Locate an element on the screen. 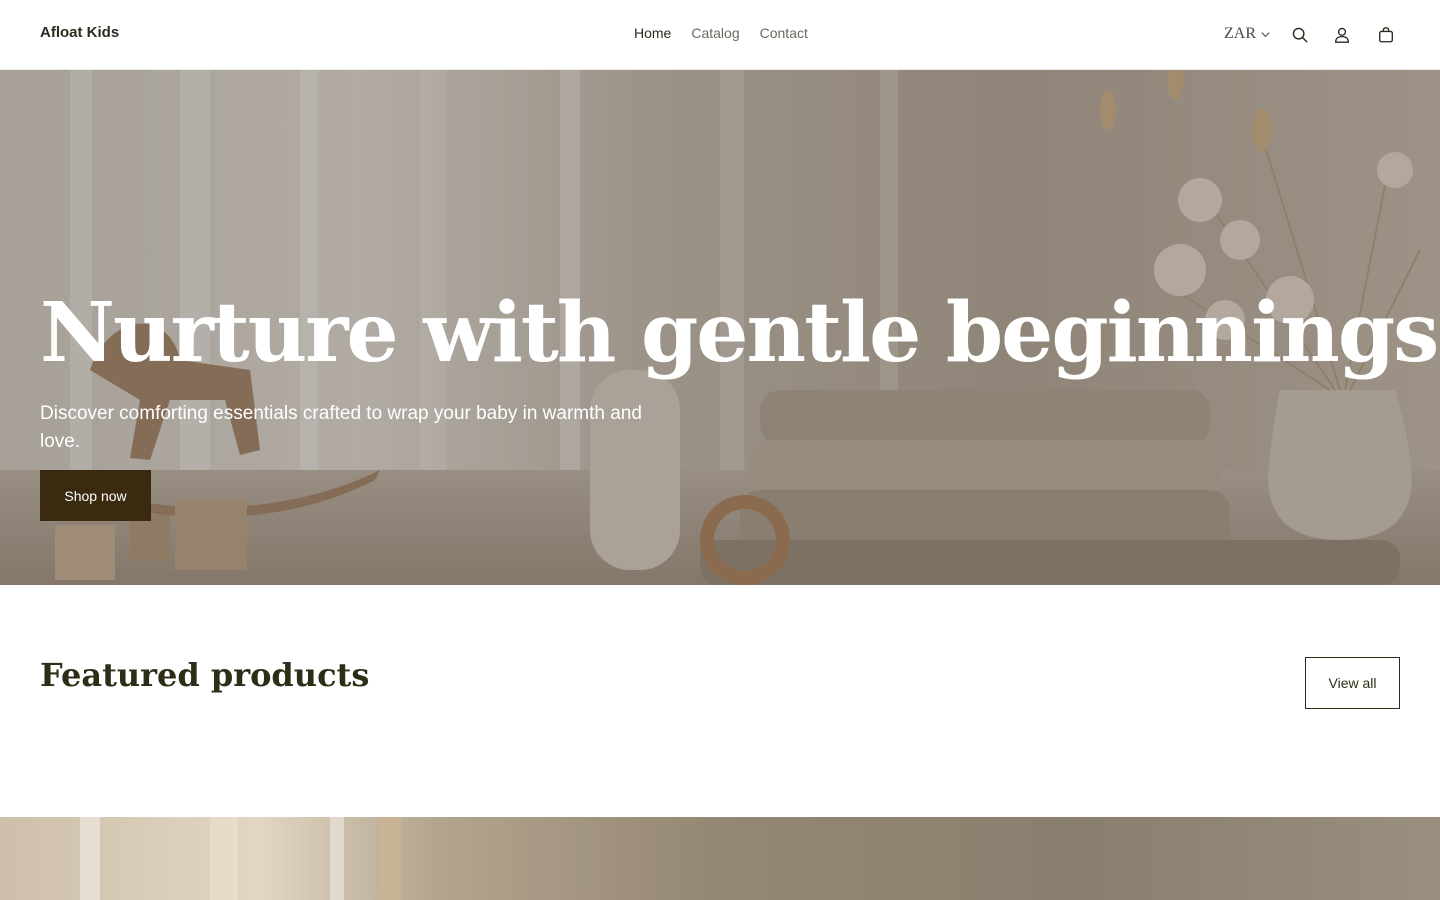 This screenshot has width=1440, height=900. view-all-button: View all is located at coordinates (1352, 683).